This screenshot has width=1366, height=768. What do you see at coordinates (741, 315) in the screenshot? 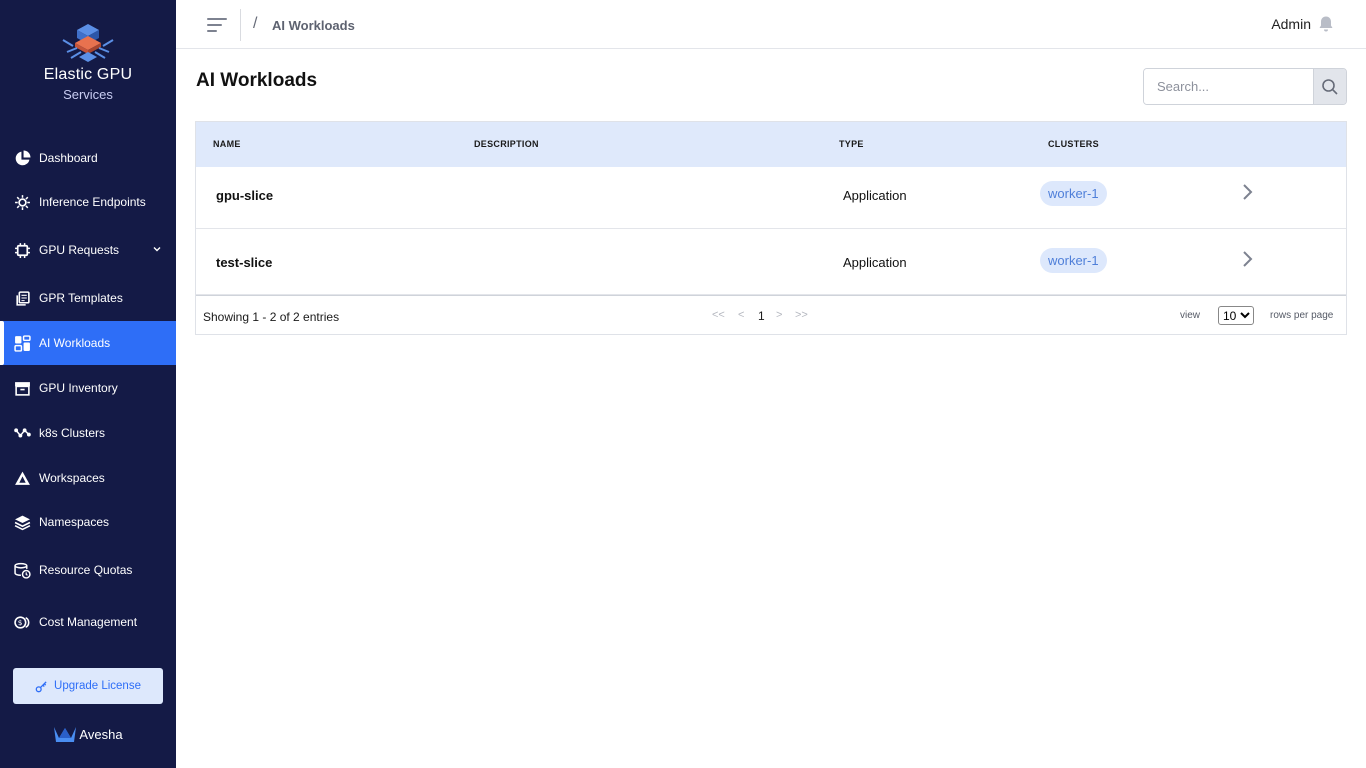
I see `prev-page-button: <` at bounding box center [741, 315].